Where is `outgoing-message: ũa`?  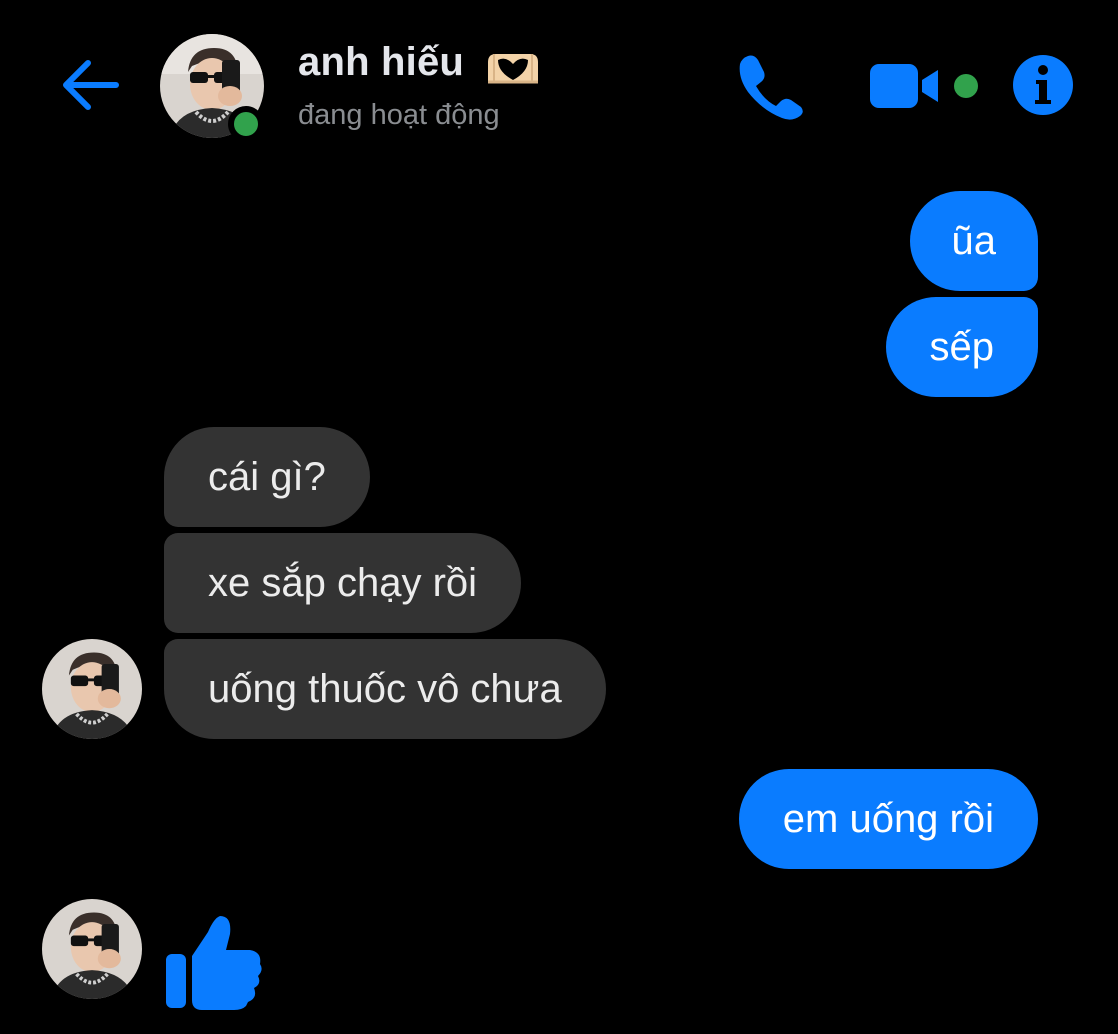 outgoing-message: ũa is located at coordinates (973, 241).